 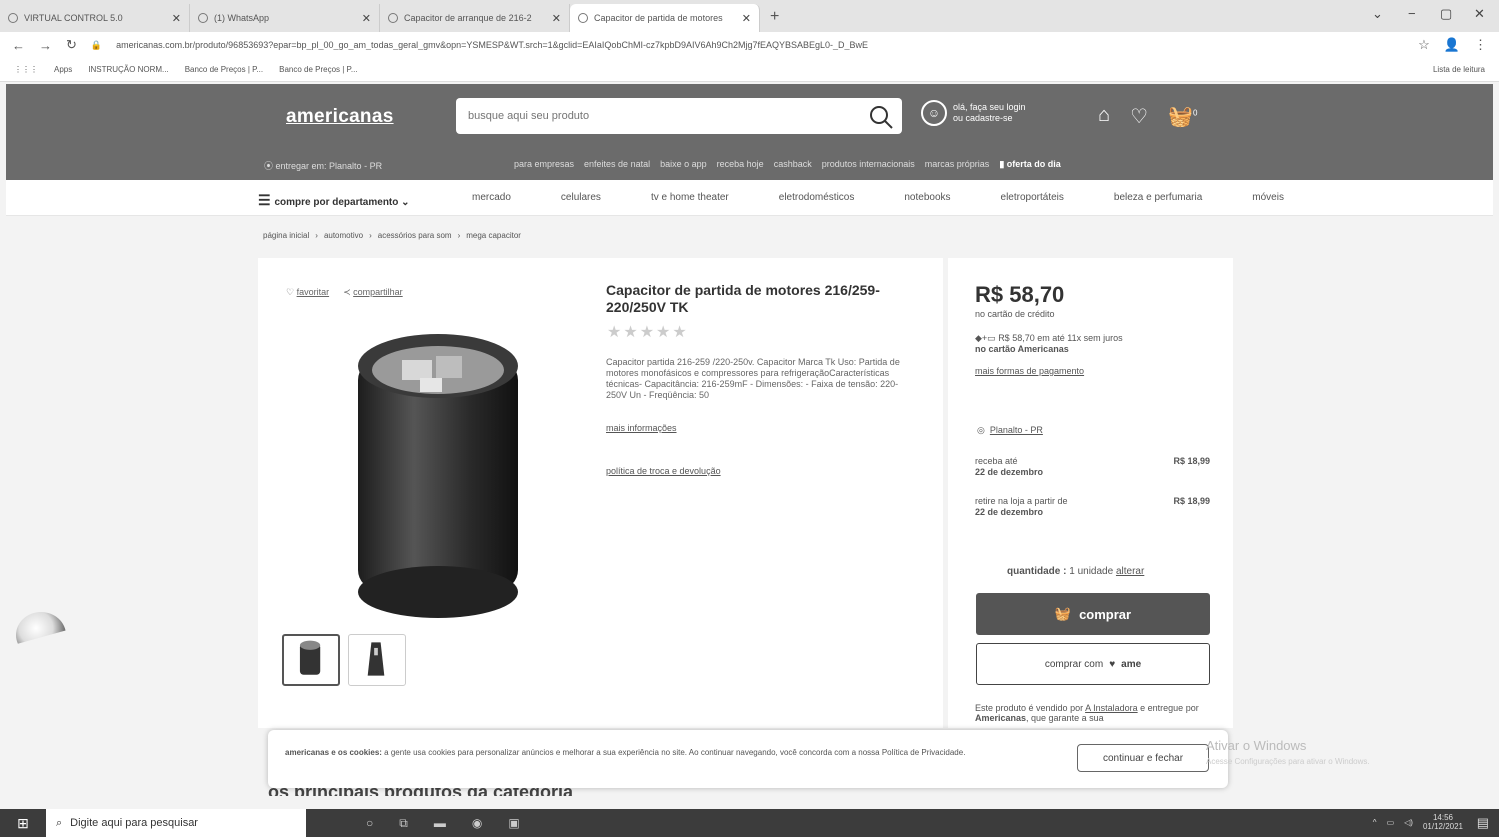 What do you see at coordinates (1480, 45) in the screenshot?
I see `menu-icon: ⋮` at bounding box center [1480, 45].